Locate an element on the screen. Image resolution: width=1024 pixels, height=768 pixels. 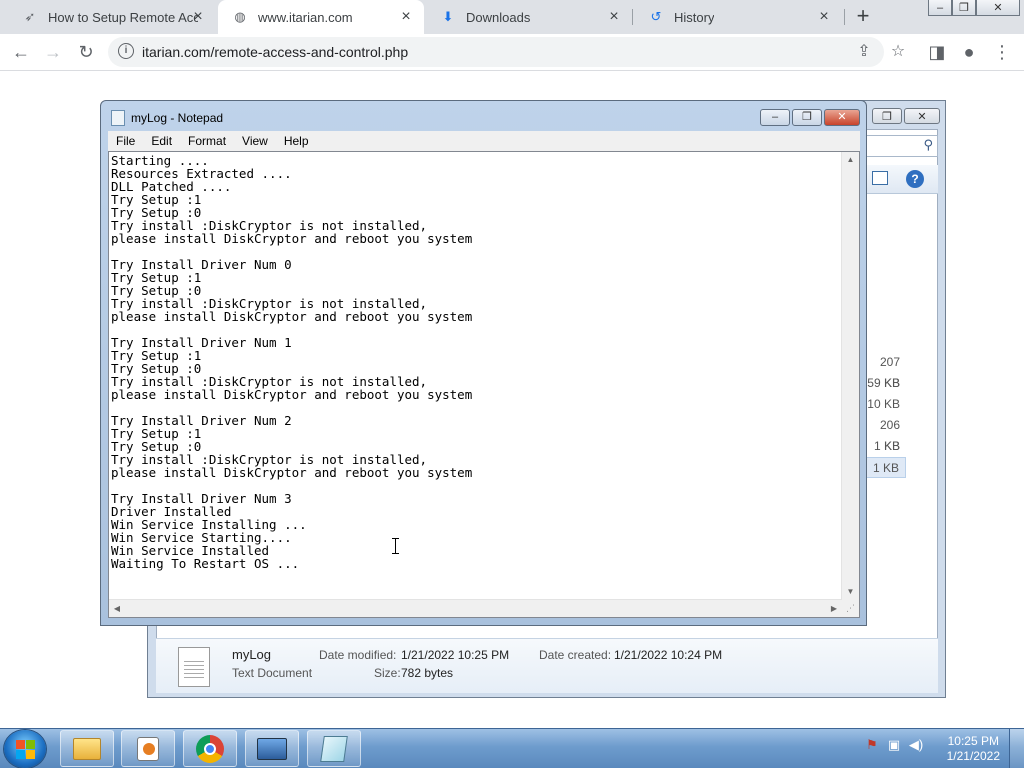
taskbar-explorer is located at coordinates (87, 748).